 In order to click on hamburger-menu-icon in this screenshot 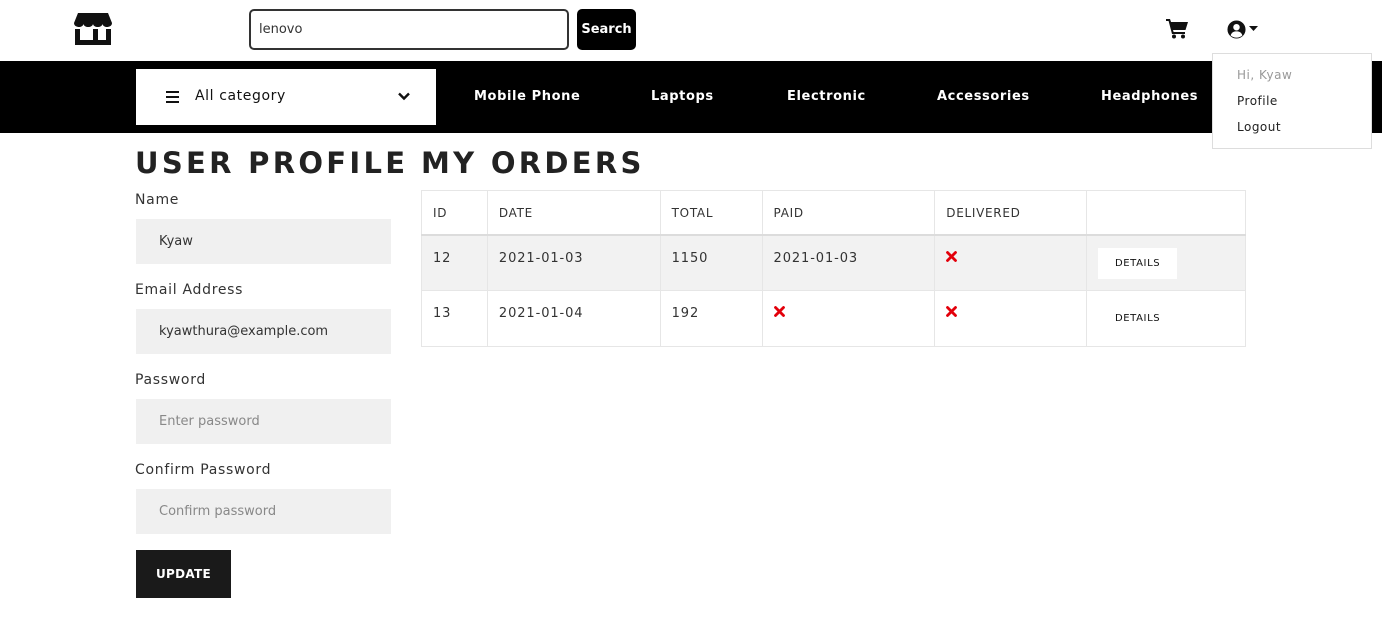, I will do `click(172, 97)`.